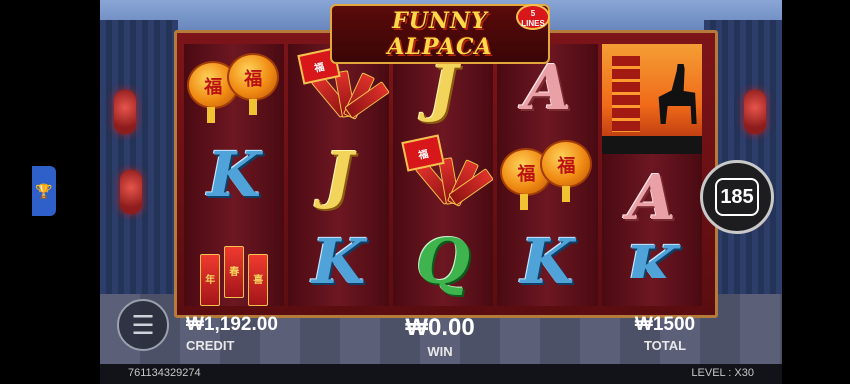 The height and width of the screenshot is (384, 850). I want to click on reel-5: Q A K, so click(652, 175).